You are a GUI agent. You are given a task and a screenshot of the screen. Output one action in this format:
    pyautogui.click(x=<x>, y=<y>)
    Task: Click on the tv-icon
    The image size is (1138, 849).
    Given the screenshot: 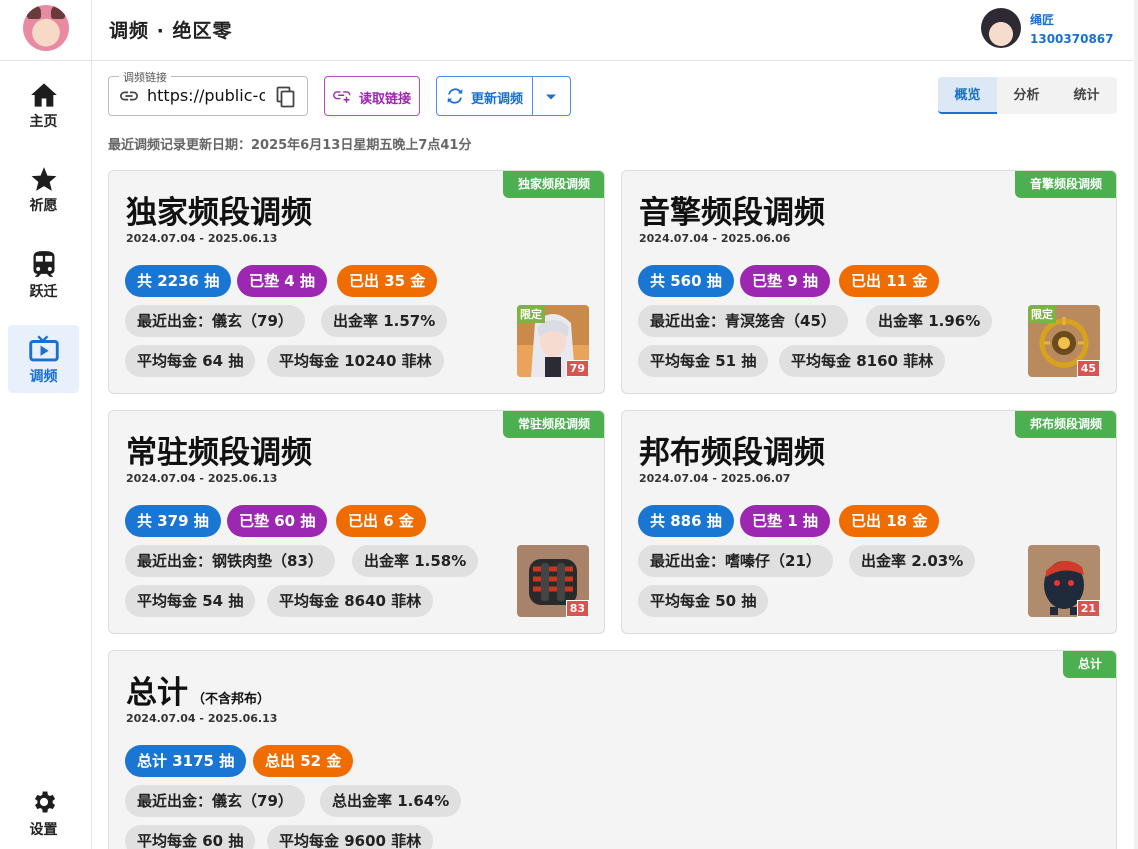 What is the action you would take?
    pyautogui.click(x=43, y=348)
    